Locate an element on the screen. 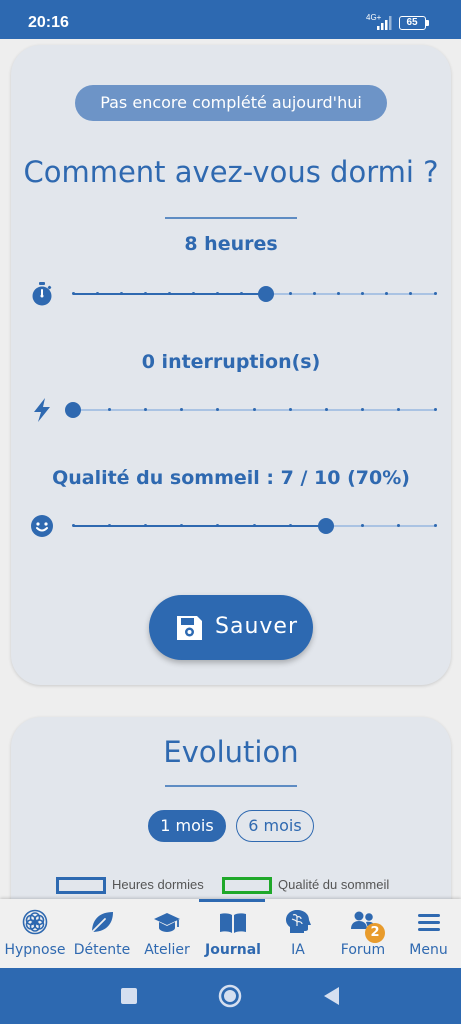  legend-hours-swatch is located at coordinates (81, 885).